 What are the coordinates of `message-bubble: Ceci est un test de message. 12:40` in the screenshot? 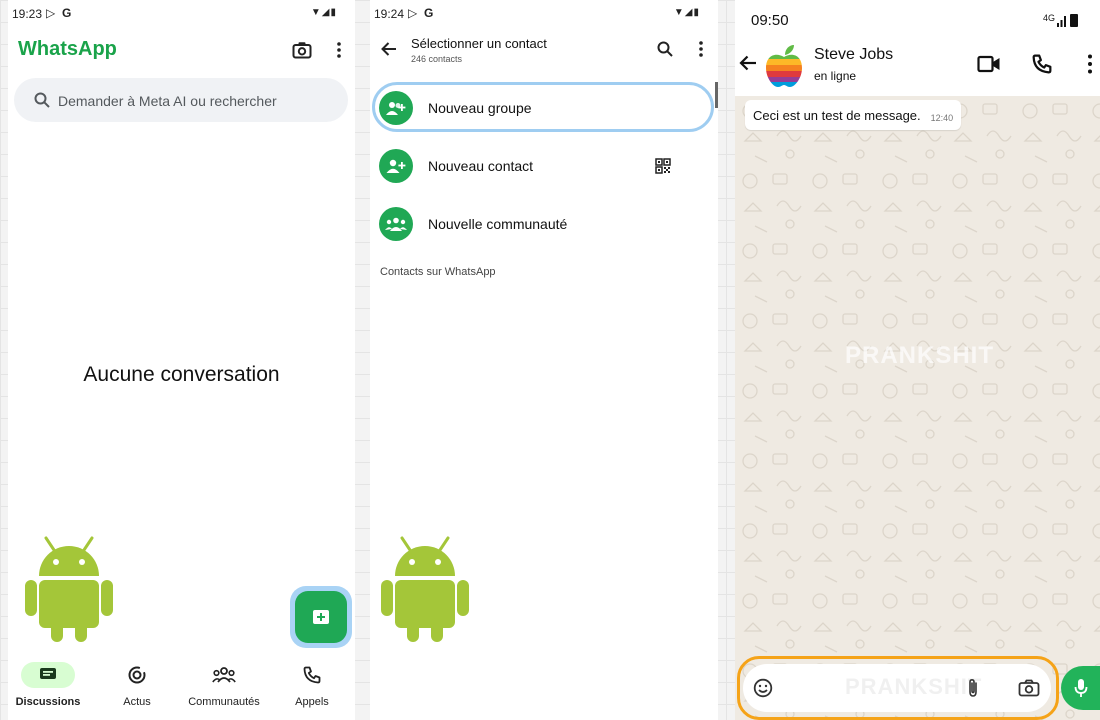 It's located at (853, 115).